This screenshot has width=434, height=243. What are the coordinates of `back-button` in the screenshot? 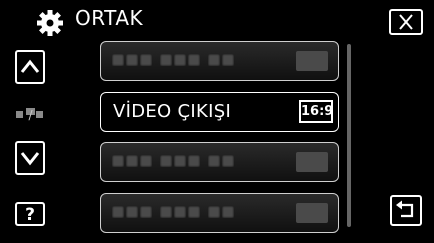 It's located at (406, 210).